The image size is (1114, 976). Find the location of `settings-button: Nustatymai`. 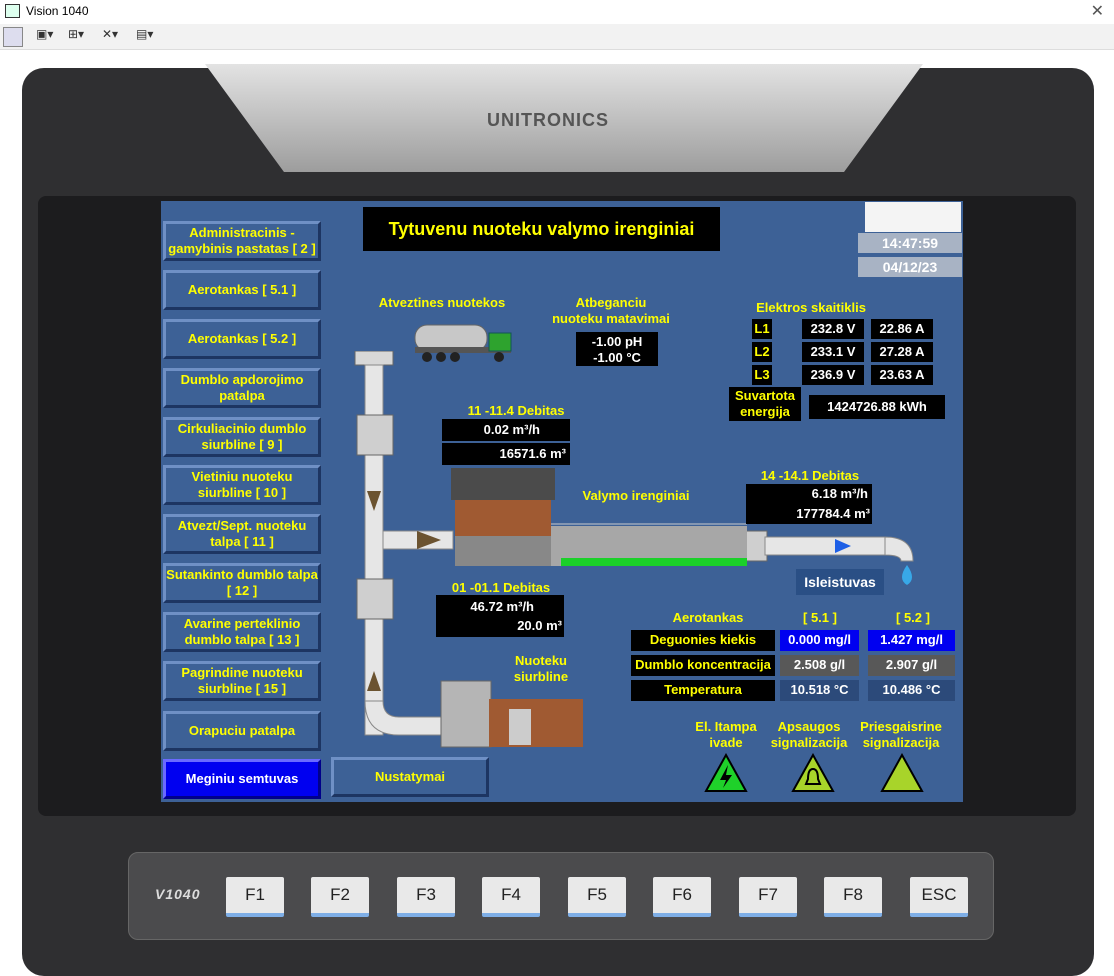

settings-button: Nustatymai is located at coordinates (410, 777).